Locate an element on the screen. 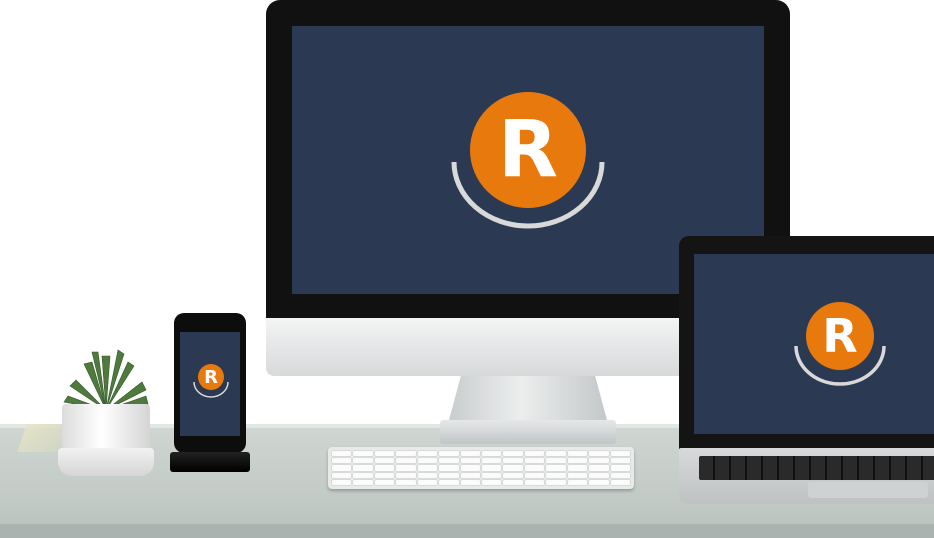  laptop-screen: R is located at coordinates (814, 344).